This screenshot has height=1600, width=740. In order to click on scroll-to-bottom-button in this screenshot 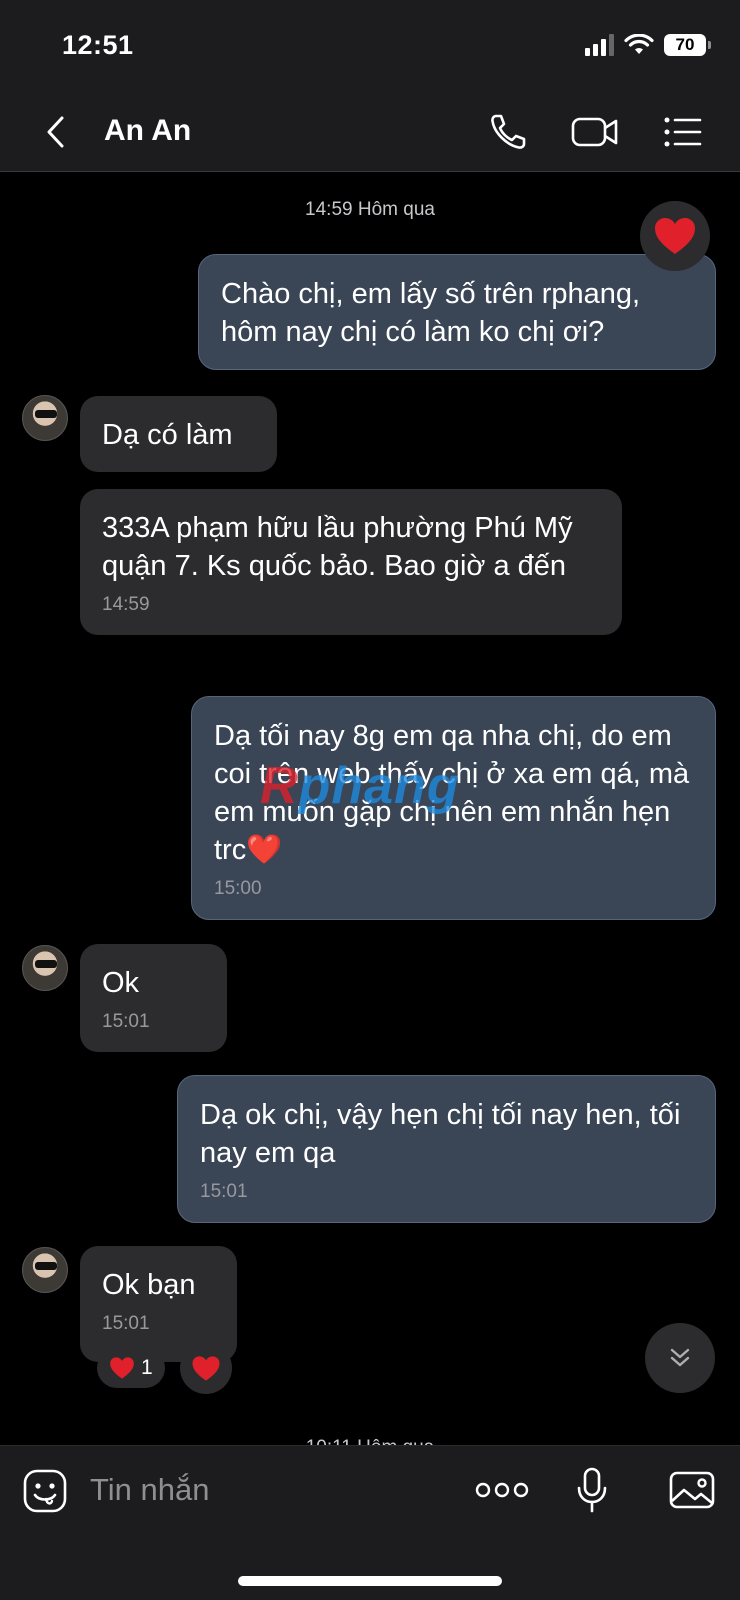, I will do `click(680, 1358)`.